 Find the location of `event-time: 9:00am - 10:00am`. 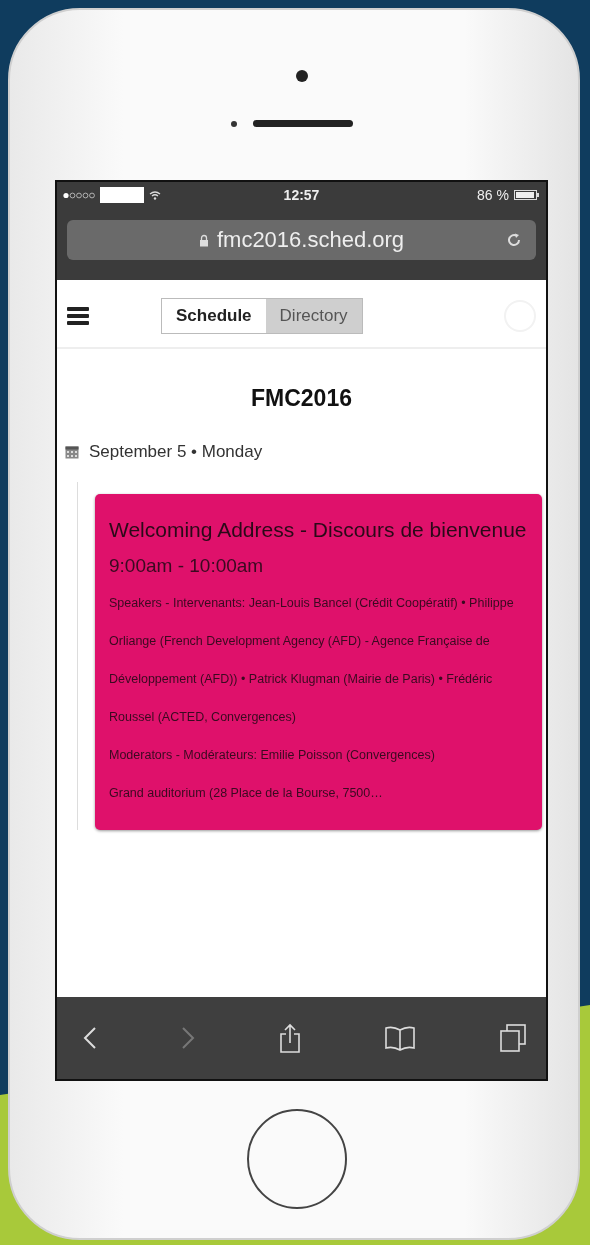

event-time: 9:00am - 10:00am is located at coordinates (187, 566).